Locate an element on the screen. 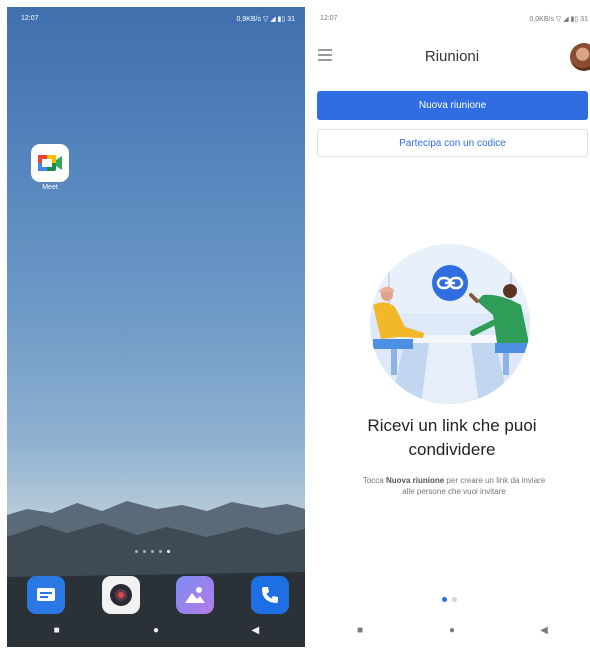 This screenshot has width=590, height=649. meet-icon is located at coordinates (50, 163).